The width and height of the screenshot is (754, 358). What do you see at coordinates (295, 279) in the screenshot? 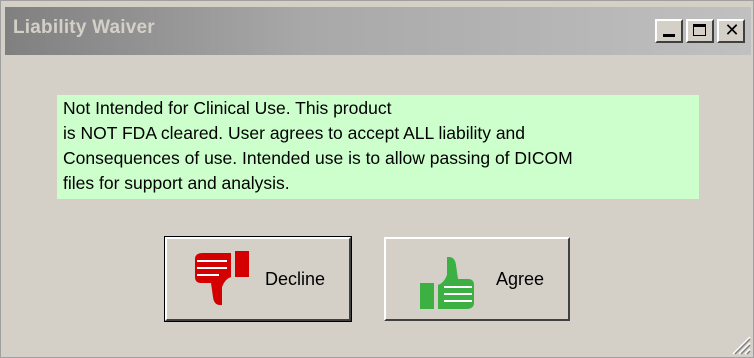
I see `decline-label: Decline` at bounding box center [295, 279].